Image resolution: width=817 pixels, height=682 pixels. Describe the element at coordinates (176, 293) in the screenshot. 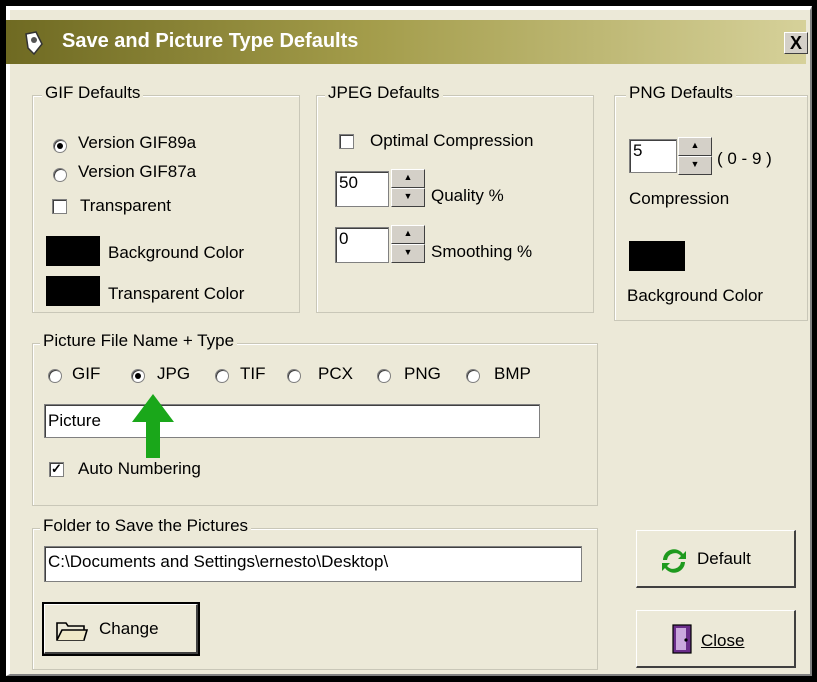

I see `gif-transparent-color-label: Transparent Color` at that location.